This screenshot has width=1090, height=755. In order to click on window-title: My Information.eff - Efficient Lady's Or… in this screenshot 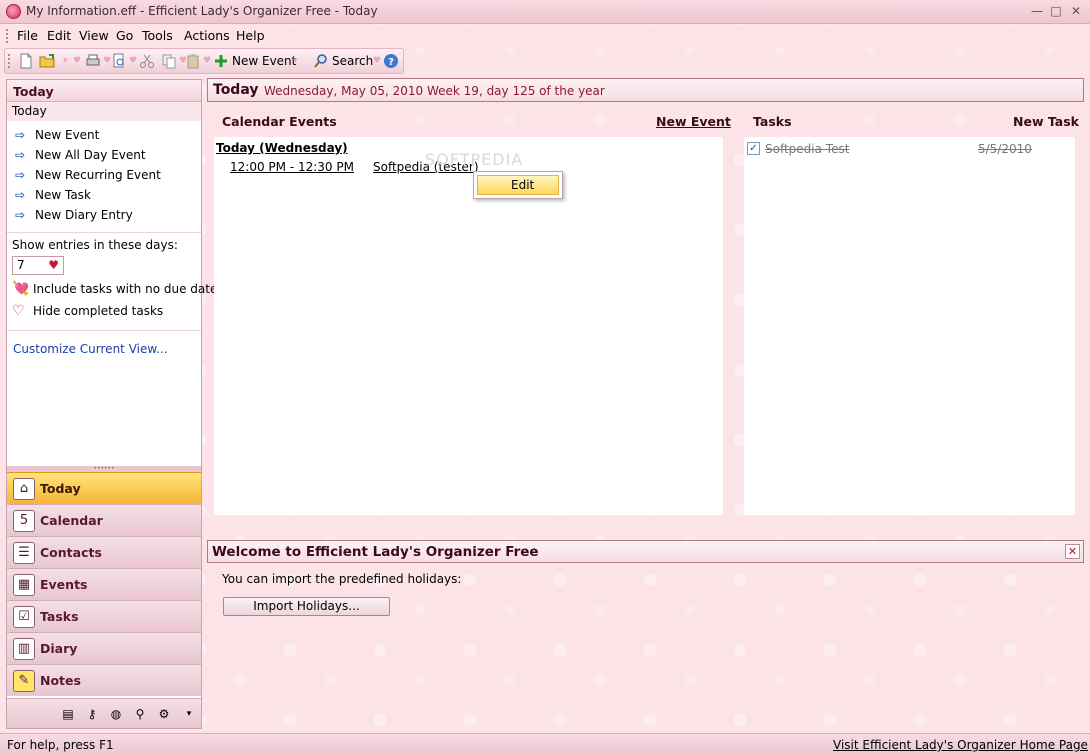, I will do `click(202, 11)`.